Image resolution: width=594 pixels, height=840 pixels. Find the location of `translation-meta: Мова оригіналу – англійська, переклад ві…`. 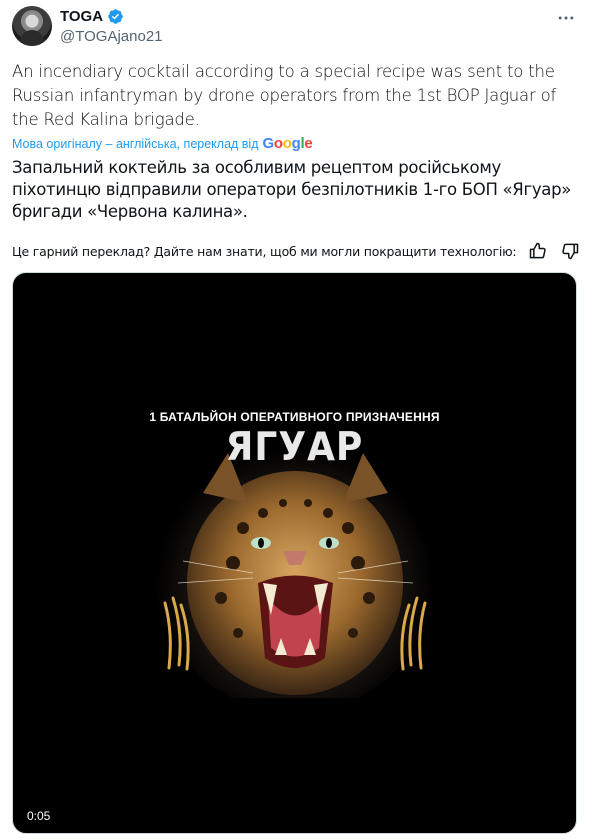

translation-meta: Мова оригіналу – англійська, переклад ві… is located at coordinates (162, 143).